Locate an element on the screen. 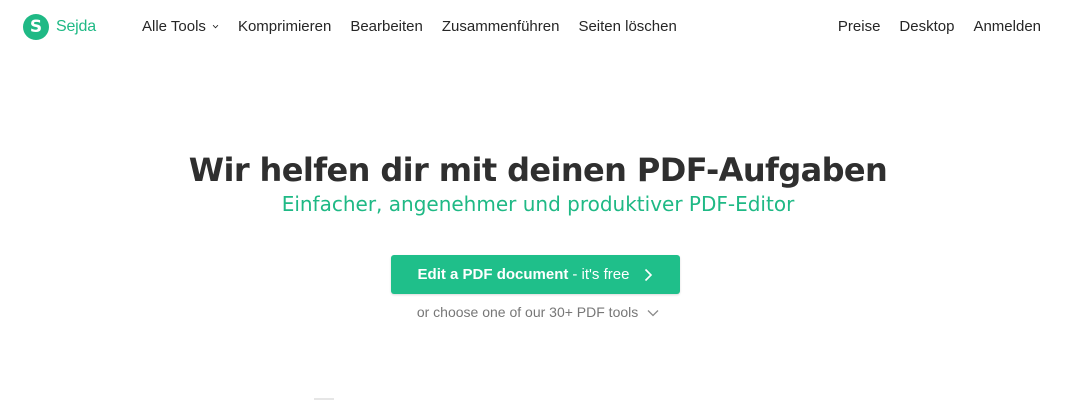  brand-name: Sejda is located at coordinates (76, 26).